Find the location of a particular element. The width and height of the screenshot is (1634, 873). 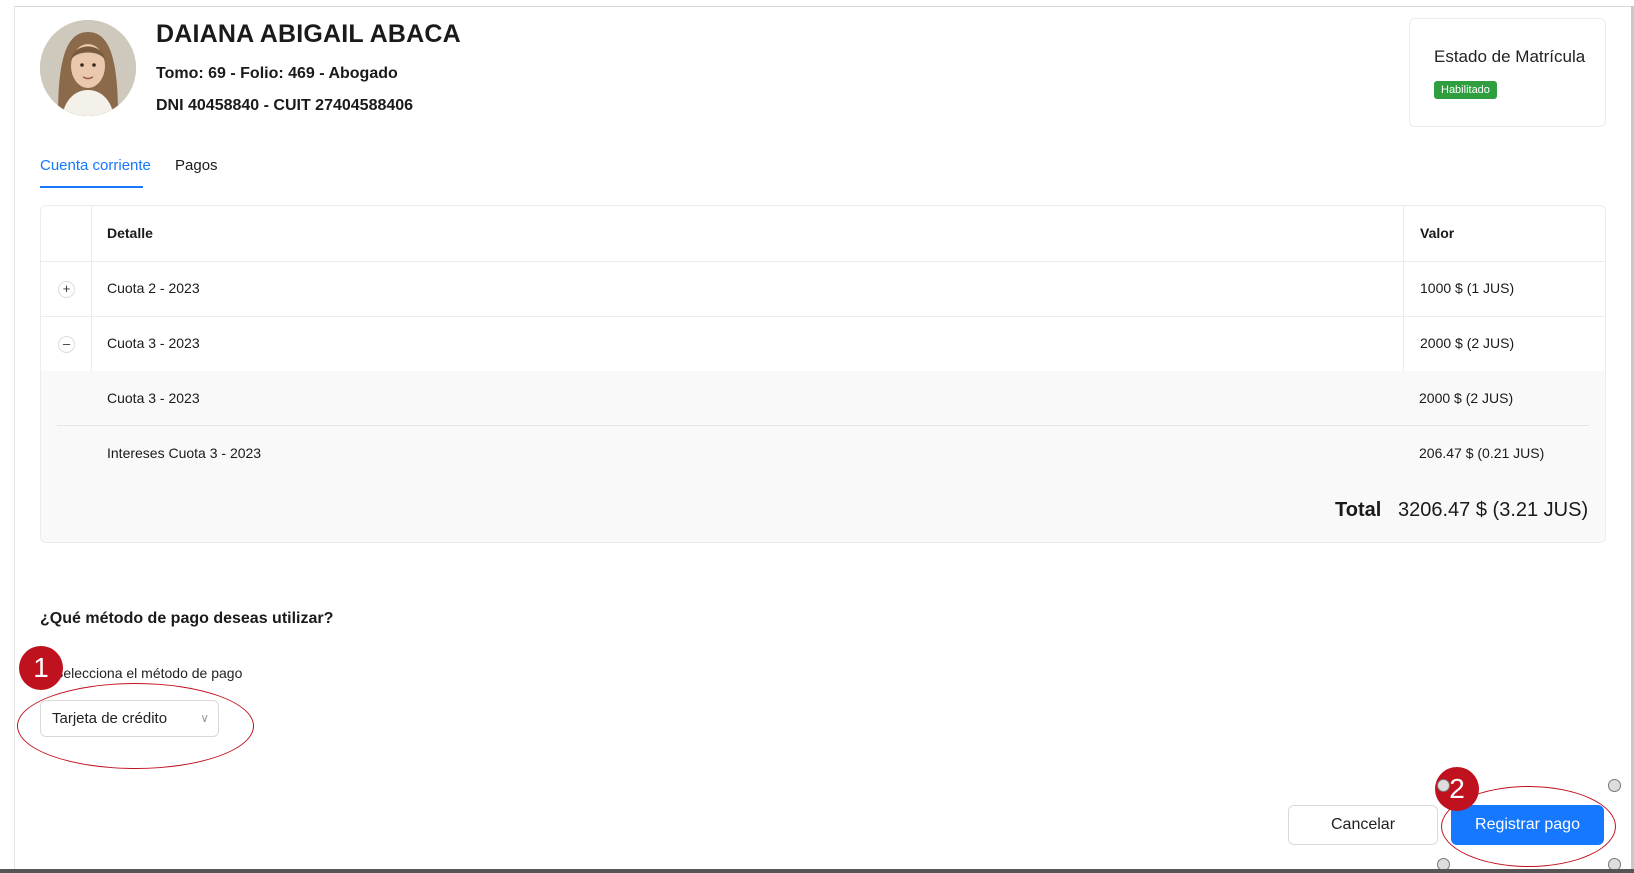

expand-row-button: + is located at coordinates (66, 289).